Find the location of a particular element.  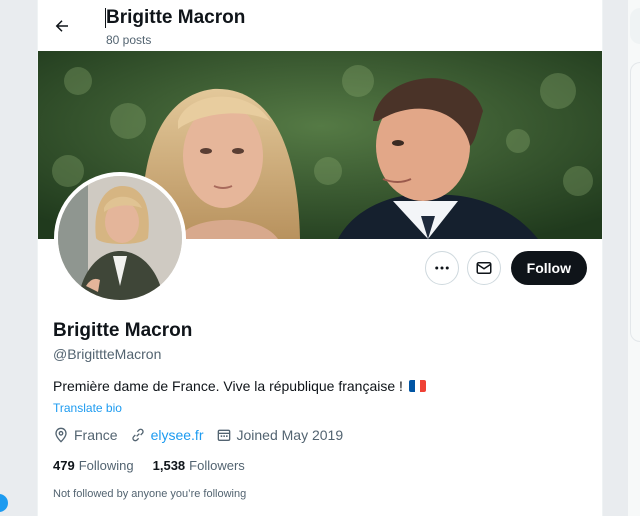

followers-link: 1,538 Followers is located at coordinates (199, 465).